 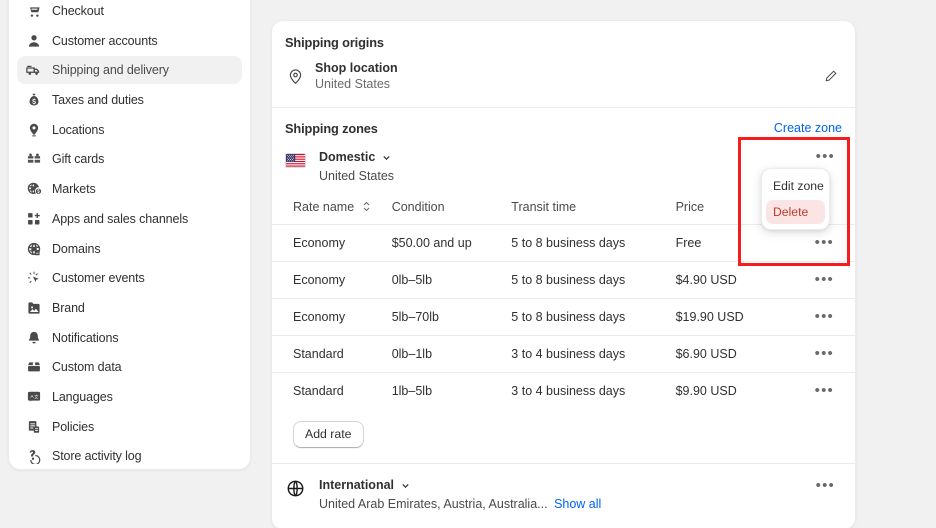 I want to click on sidebar-item-brand: Brand, so click(x=129, y=308).